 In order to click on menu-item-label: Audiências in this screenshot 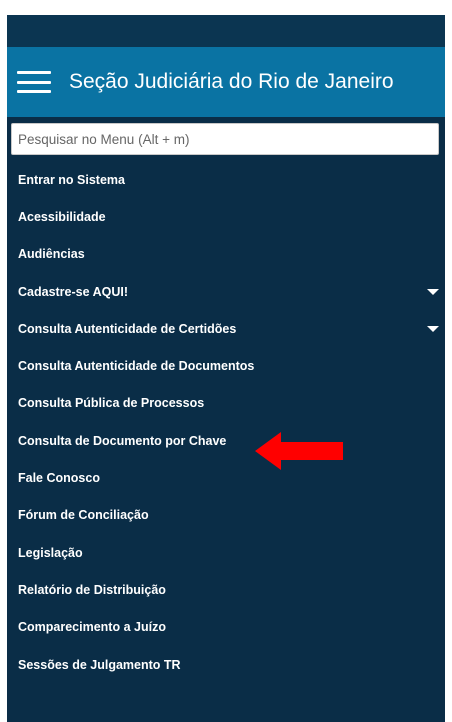, I will do `click(51, 254)`.